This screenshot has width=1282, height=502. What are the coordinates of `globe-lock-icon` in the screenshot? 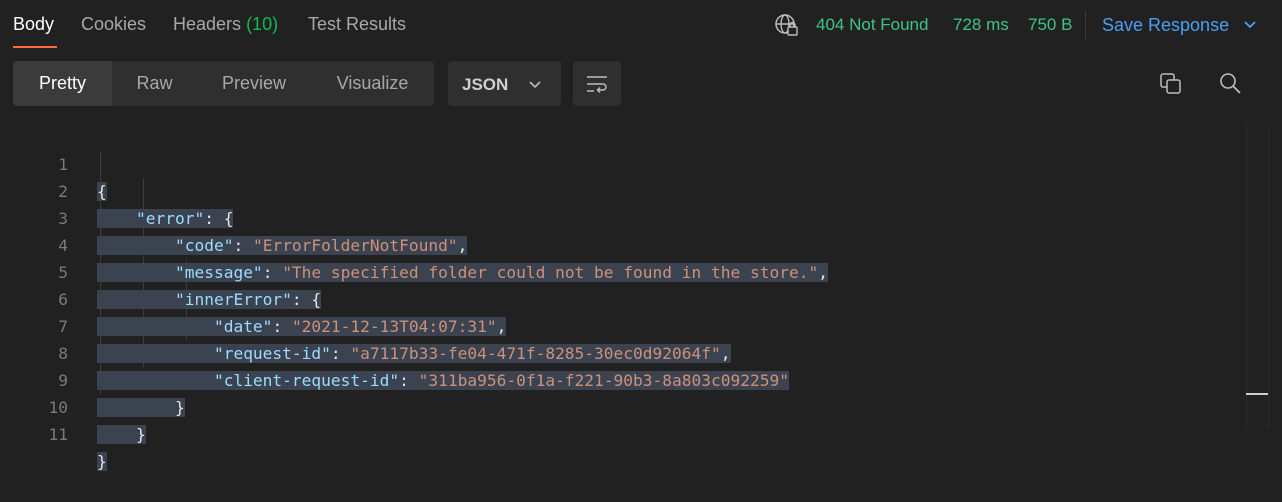 It's located at (786, 25).